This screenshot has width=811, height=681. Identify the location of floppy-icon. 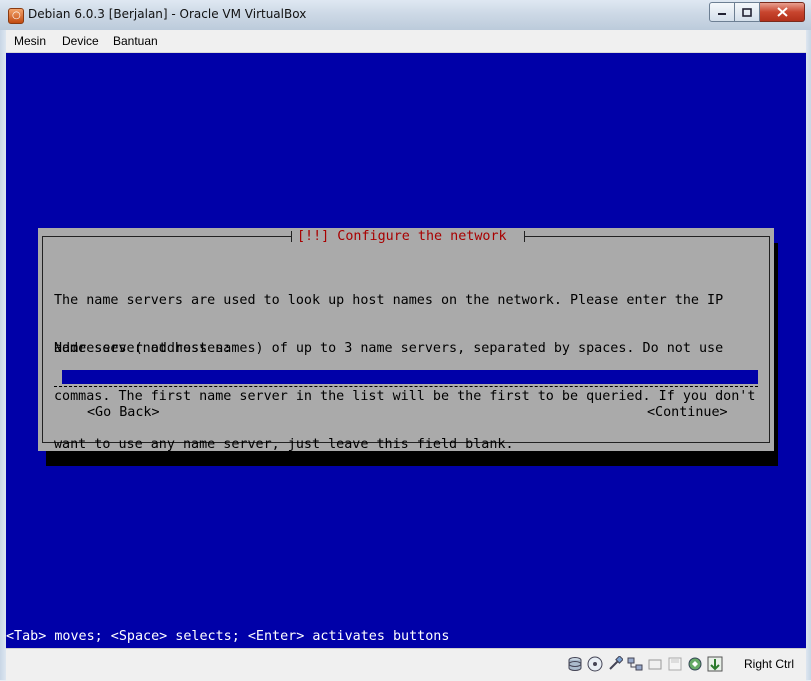
(674, 663).